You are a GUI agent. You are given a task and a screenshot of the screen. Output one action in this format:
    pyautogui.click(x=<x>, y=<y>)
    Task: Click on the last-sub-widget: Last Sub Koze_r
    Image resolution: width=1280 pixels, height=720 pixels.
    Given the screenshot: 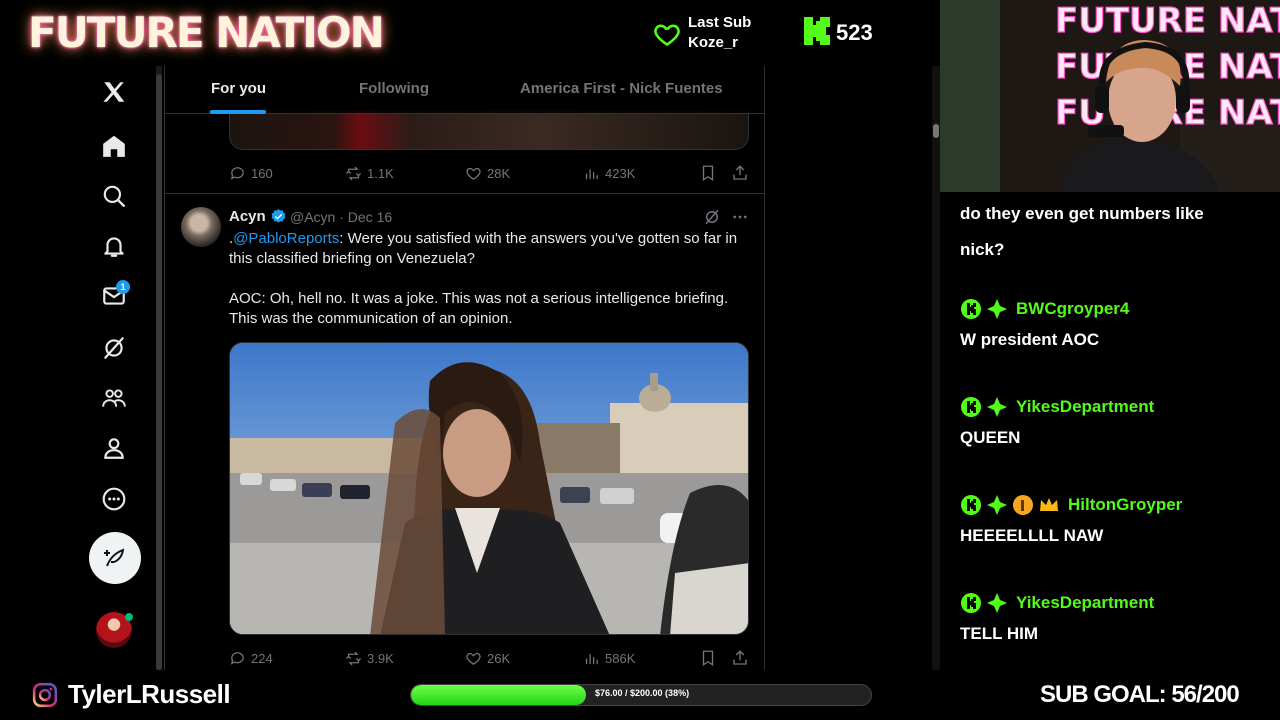 What is the action you would take?
    pyautogui.click(x=722, y=34)
    